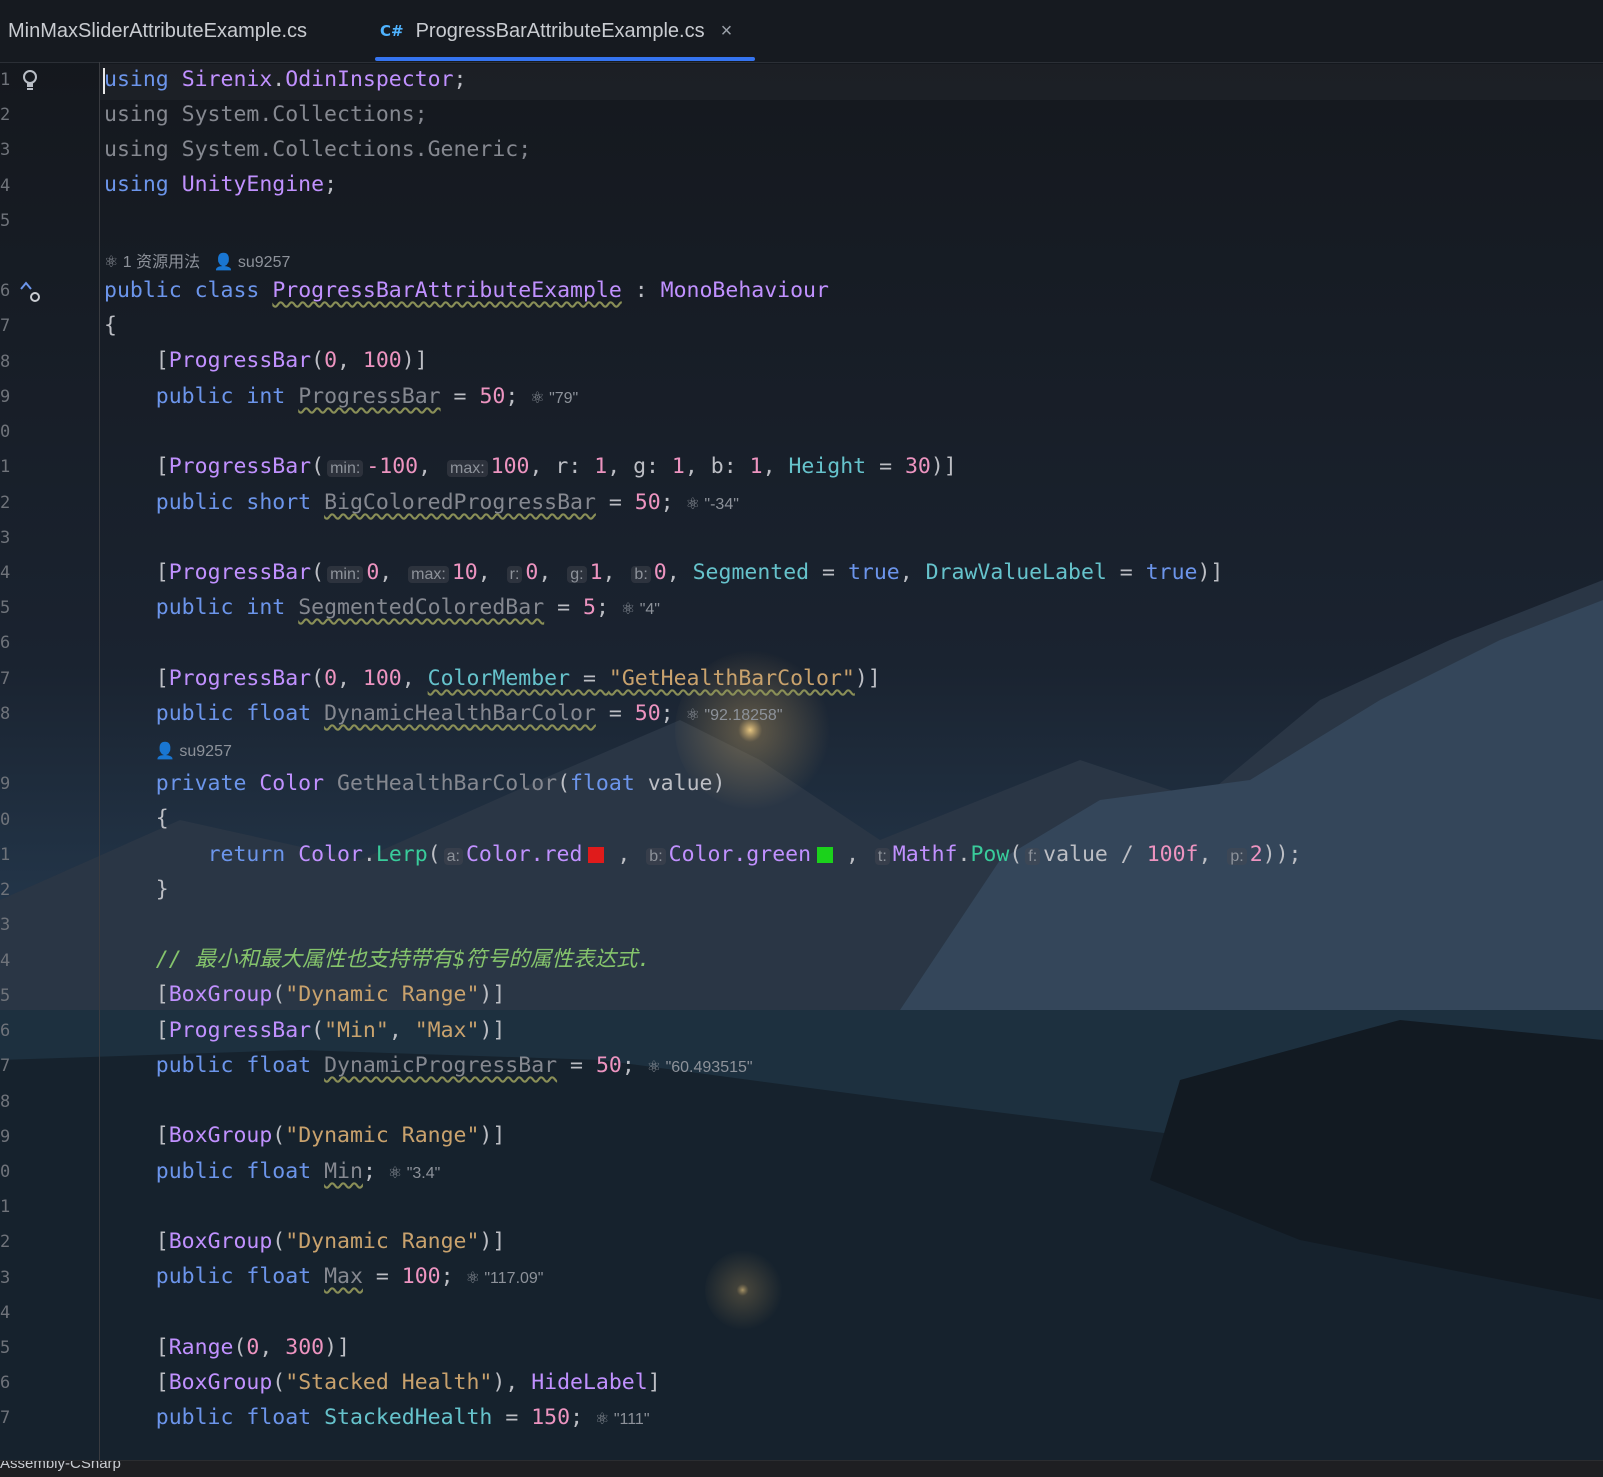  What do you see at coordinates (30, 295) in the screenshot?
I see `implementing-class-icon` at bounding box center [30, 295].